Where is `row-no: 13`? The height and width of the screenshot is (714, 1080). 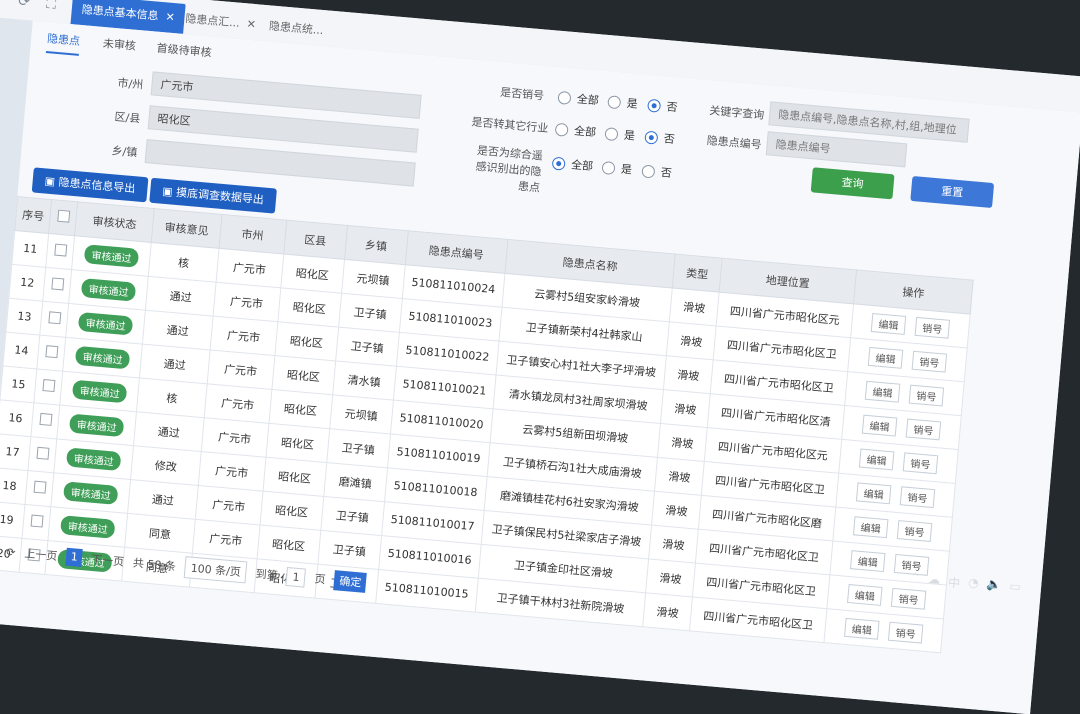
row-no: 13 is located at coordinates (24, 317).